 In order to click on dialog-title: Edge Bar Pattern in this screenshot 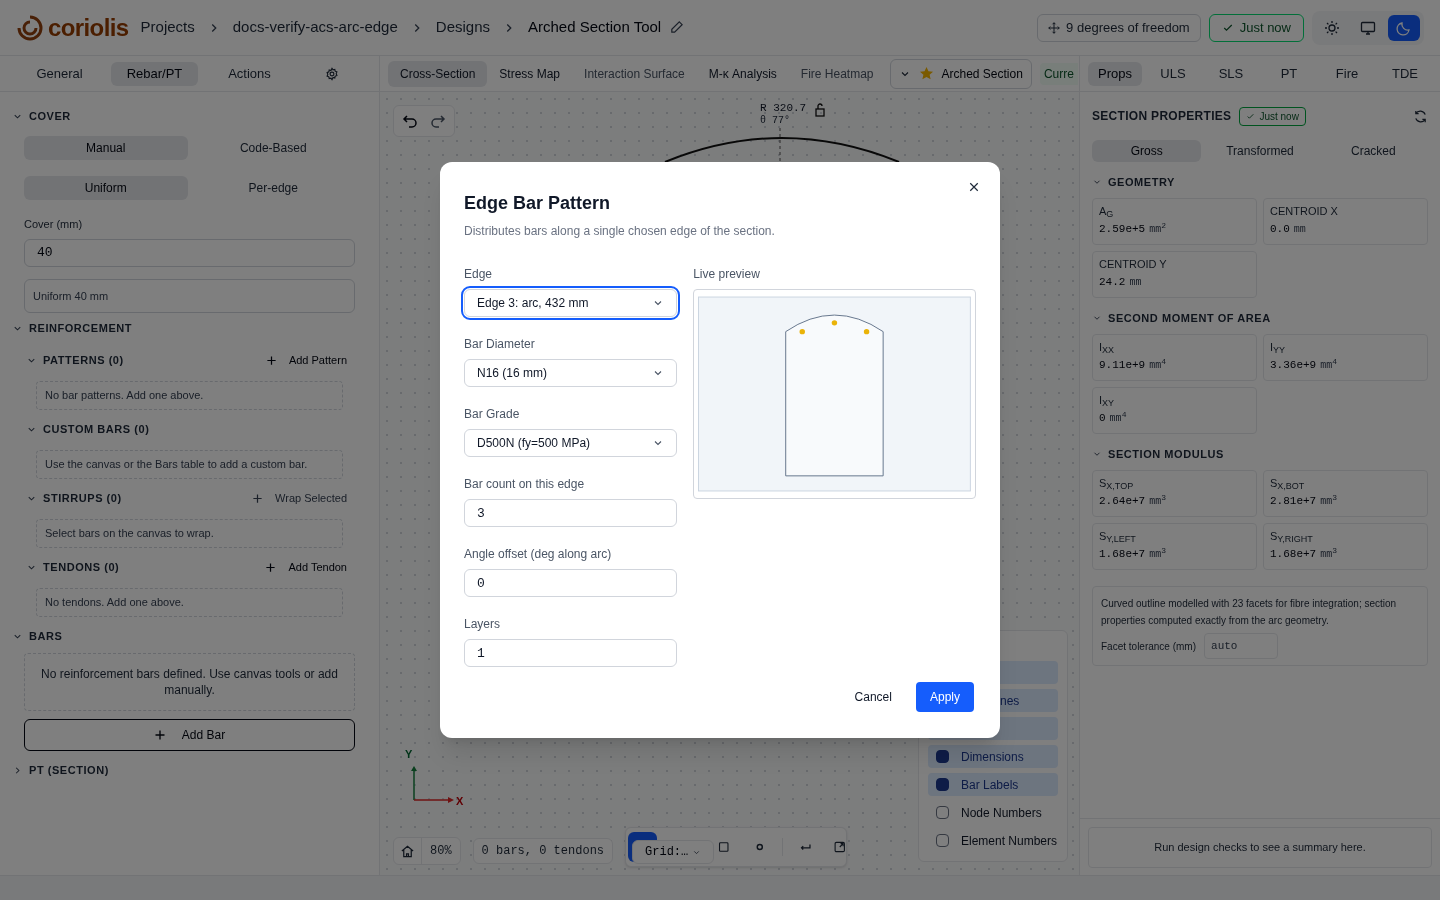, I will do `click(538, 203)`.